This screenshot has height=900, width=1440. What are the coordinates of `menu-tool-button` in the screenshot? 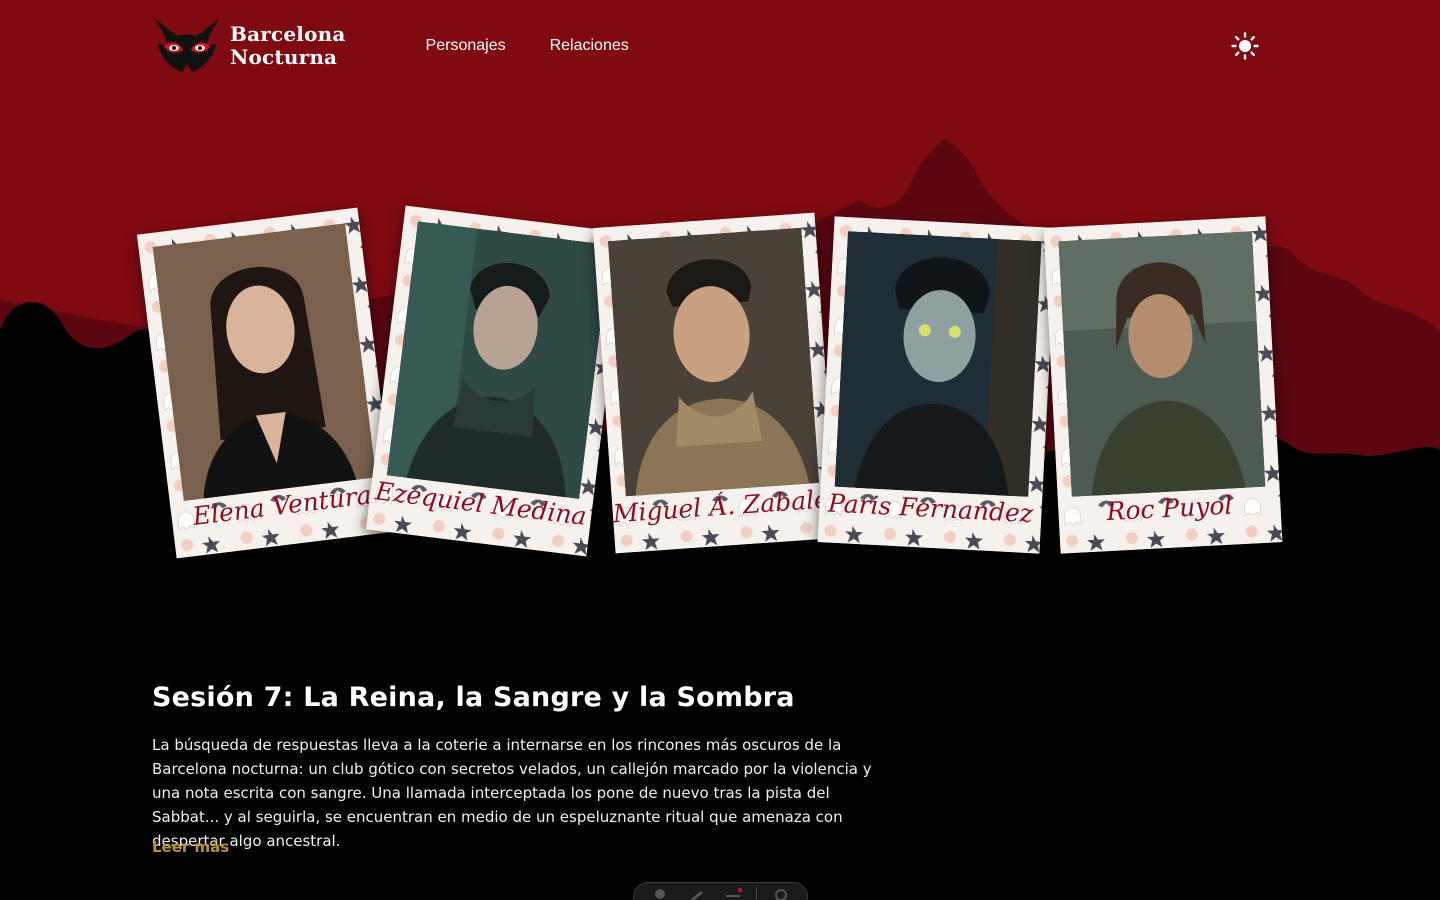 It's located at (733, 893).